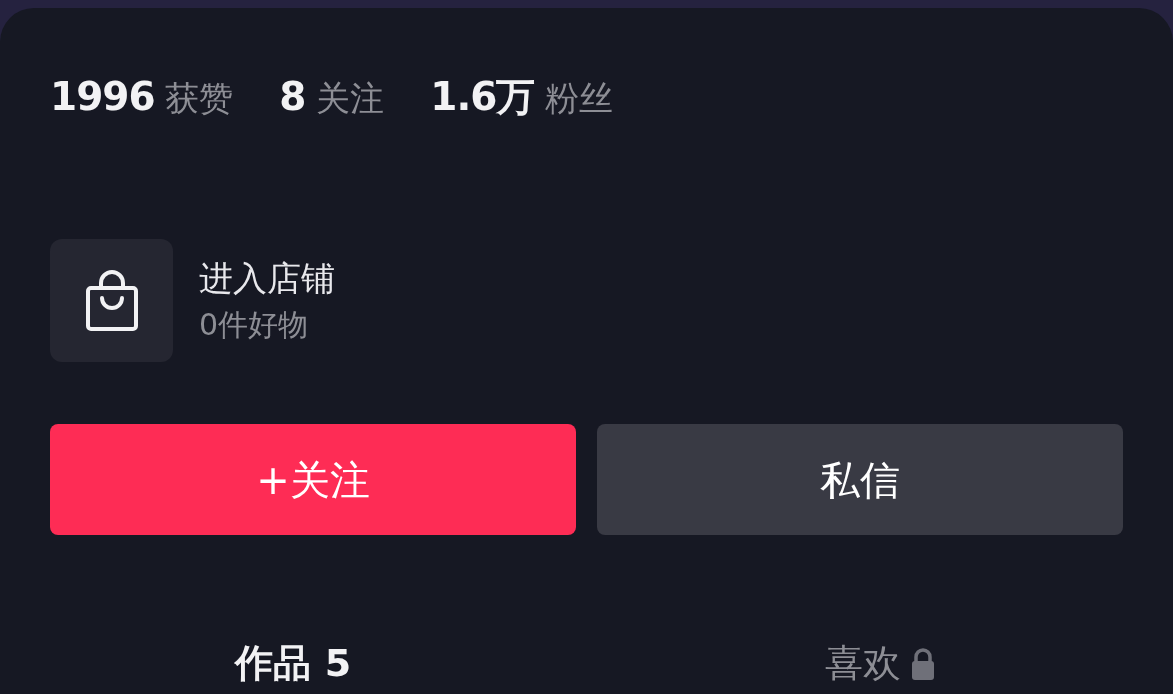 The height and width of the screenshot is (694, 1173). I want to click on follow-button: +关注, so click(313, 479).